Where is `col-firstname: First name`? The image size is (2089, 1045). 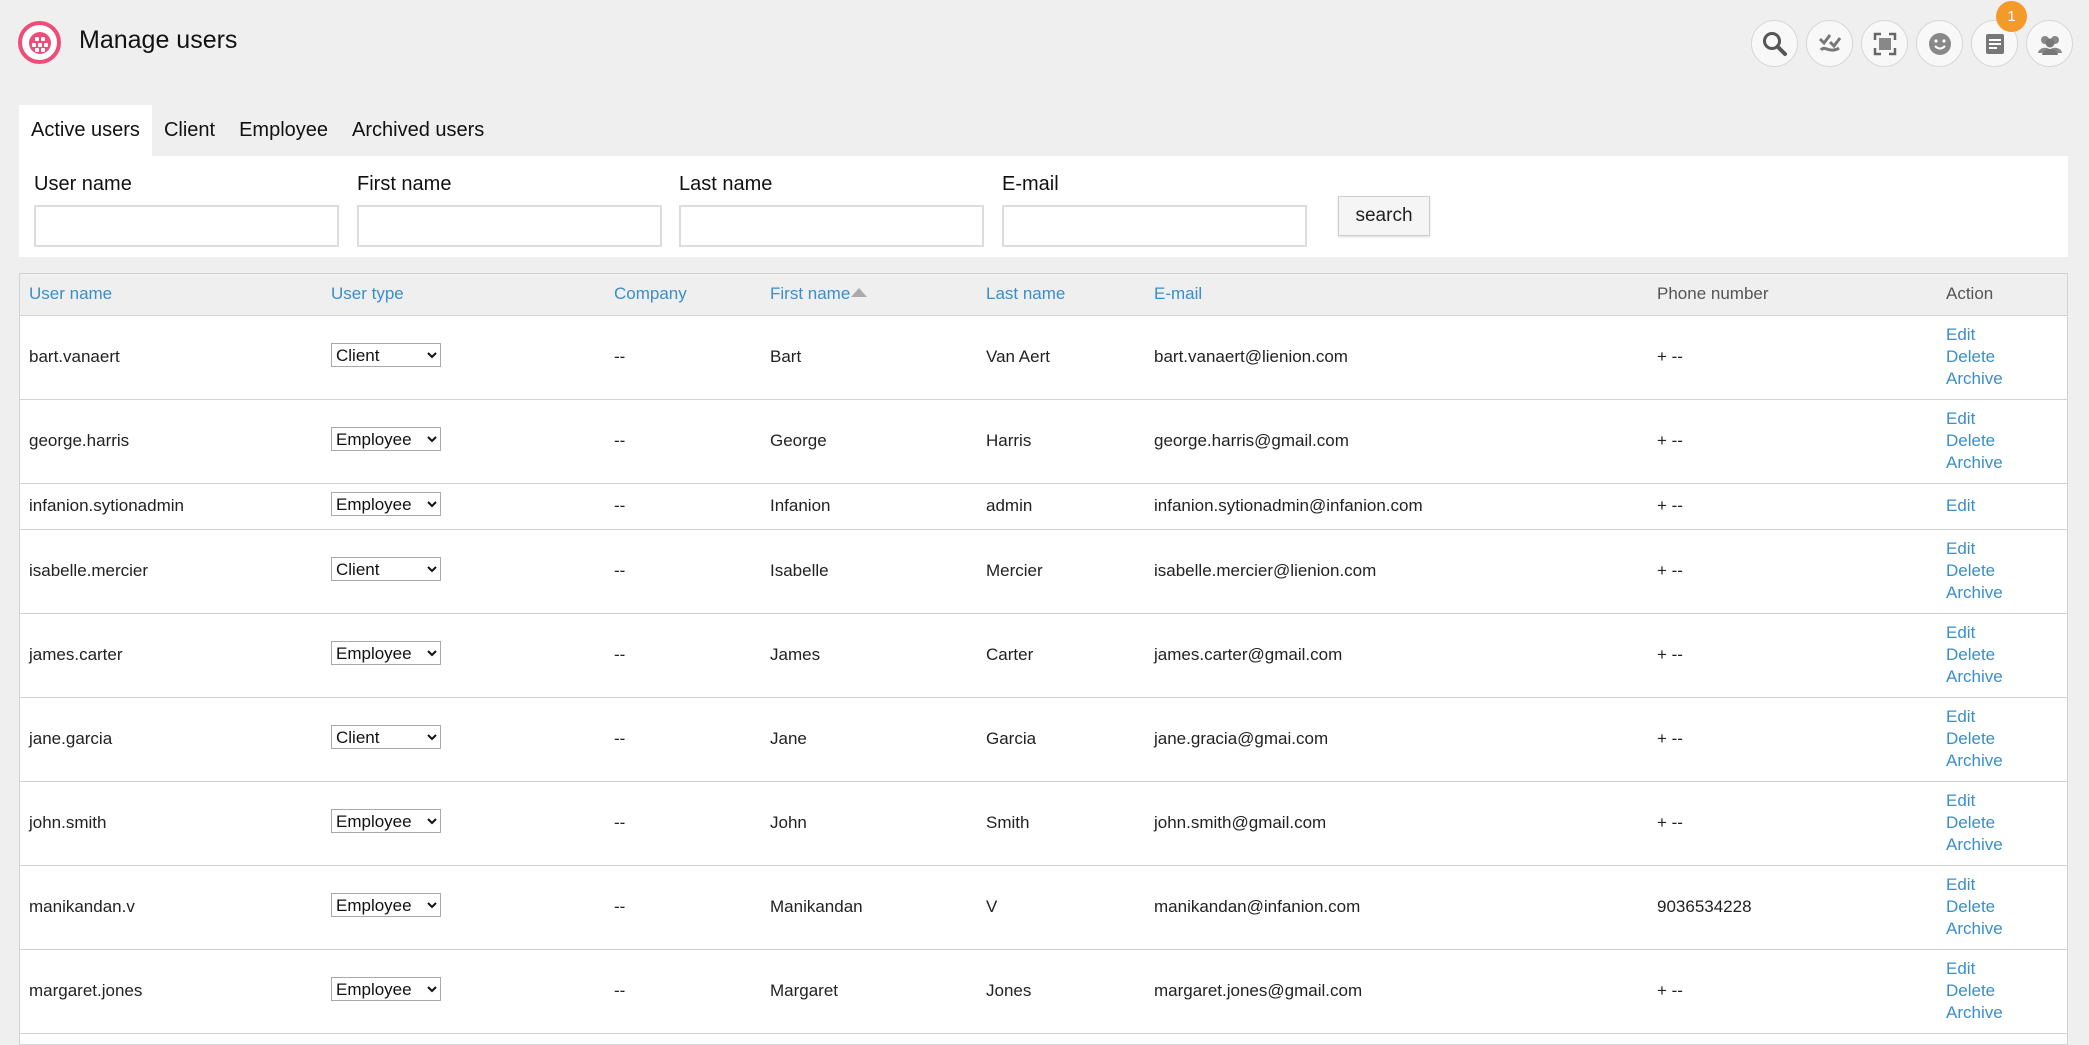
col-firstname: First name is located at coordinates (869, 294).